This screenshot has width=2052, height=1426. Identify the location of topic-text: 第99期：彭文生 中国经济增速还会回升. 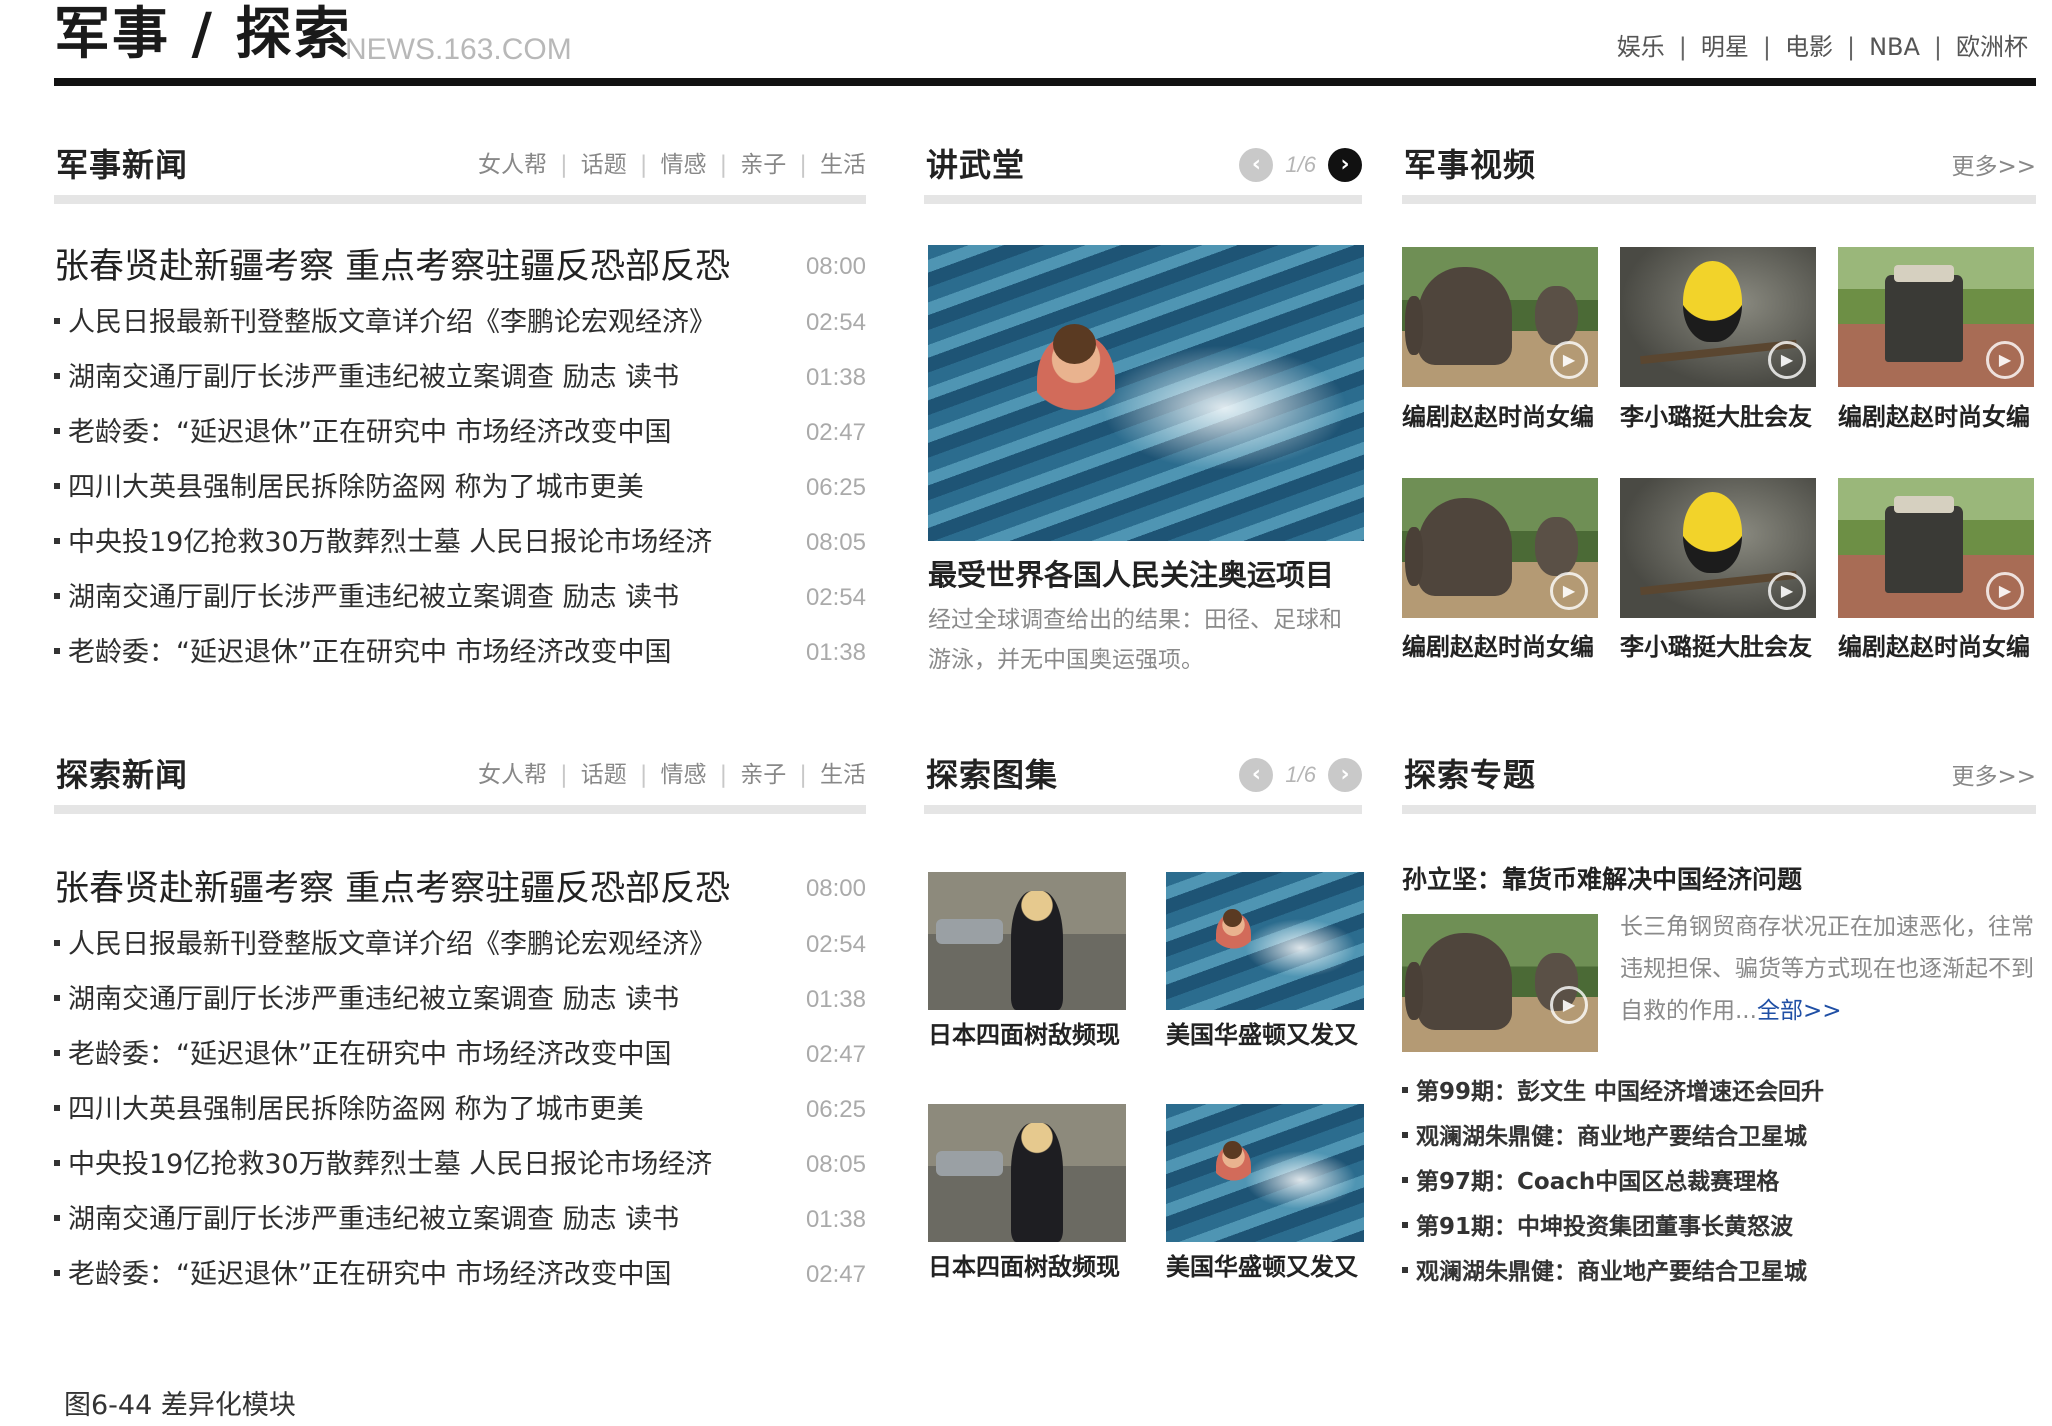
(1620, 1092).